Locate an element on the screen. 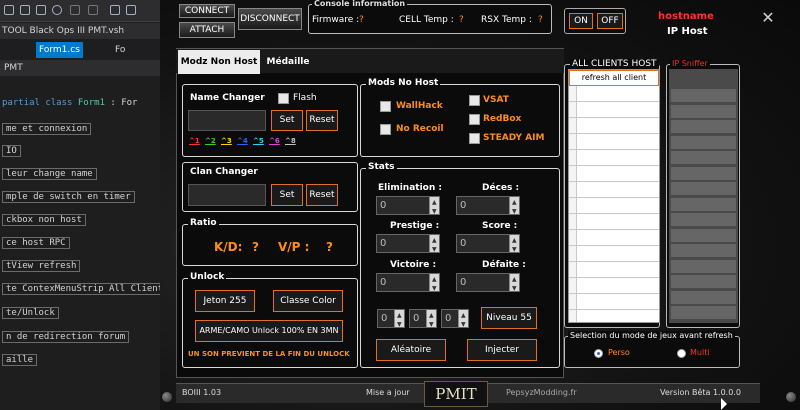 The image size is (800, 410). redbox-checkbox is located at coordinates (474, 119).